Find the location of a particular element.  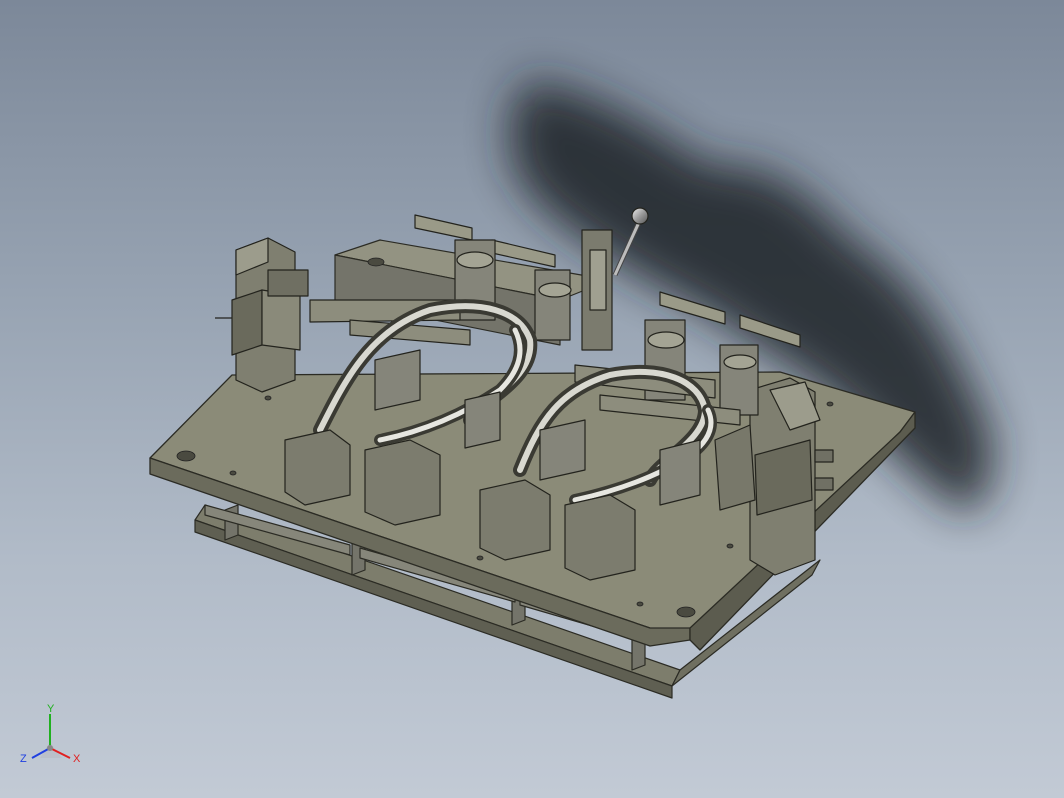

z-axis-label: Z is located at coordinates (23, 759).